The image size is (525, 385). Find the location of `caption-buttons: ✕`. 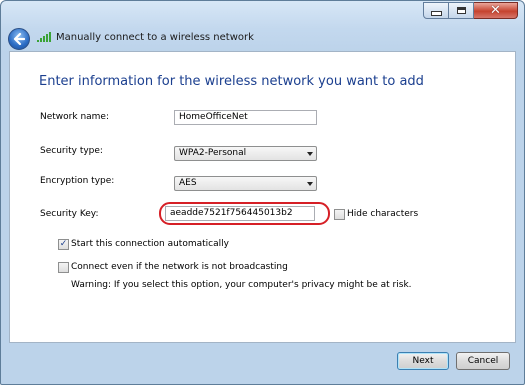

caption-buttons: ✕ is located at coordinates (470, 10).